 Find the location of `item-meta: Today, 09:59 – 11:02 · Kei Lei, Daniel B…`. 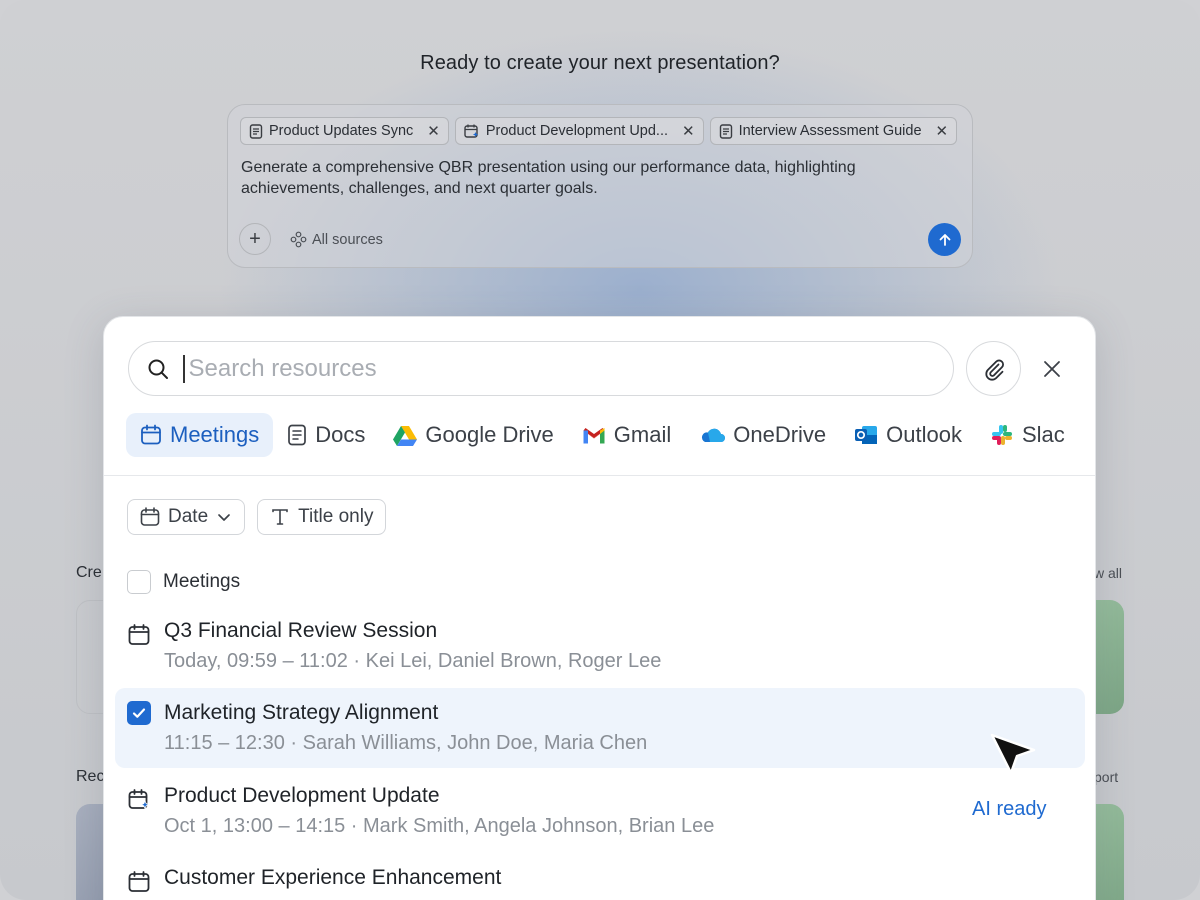

item-meta: Today, 09:59 – 11:02 · Kei Lei, Daniel B… is located at coordinates (413, 661).